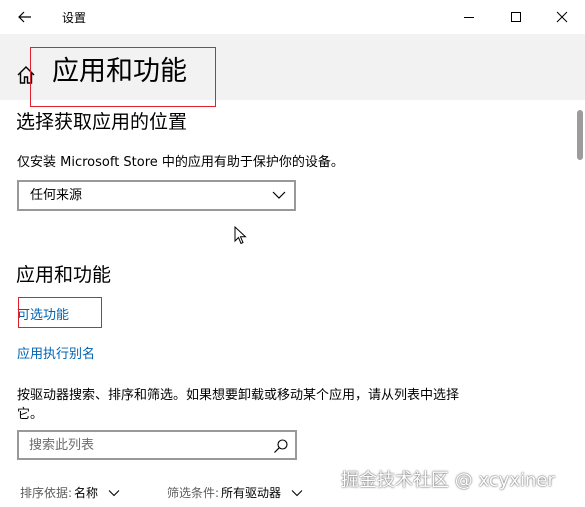 This screenshot has height=507, width=585. I want to click on close-icon, so click(562, 17).